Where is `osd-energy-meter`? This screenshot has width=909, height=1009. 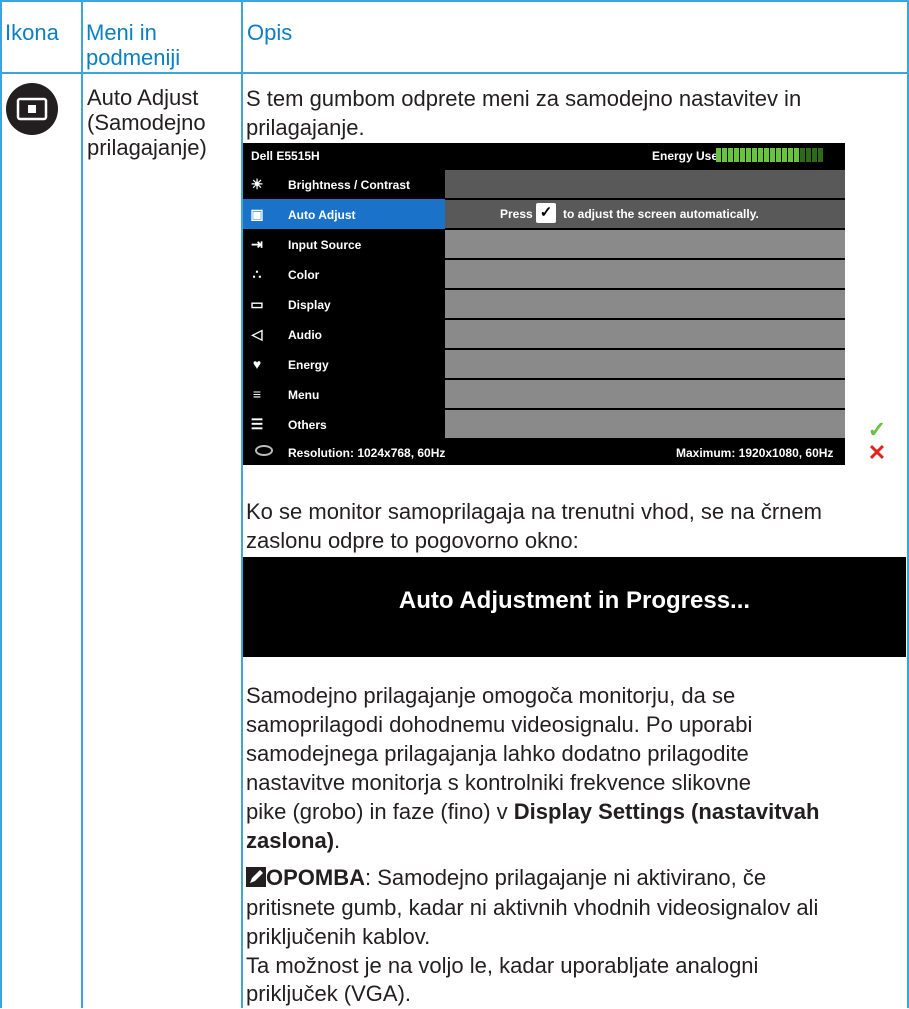 osd-energy-meter is located at coordinates (770, 155).